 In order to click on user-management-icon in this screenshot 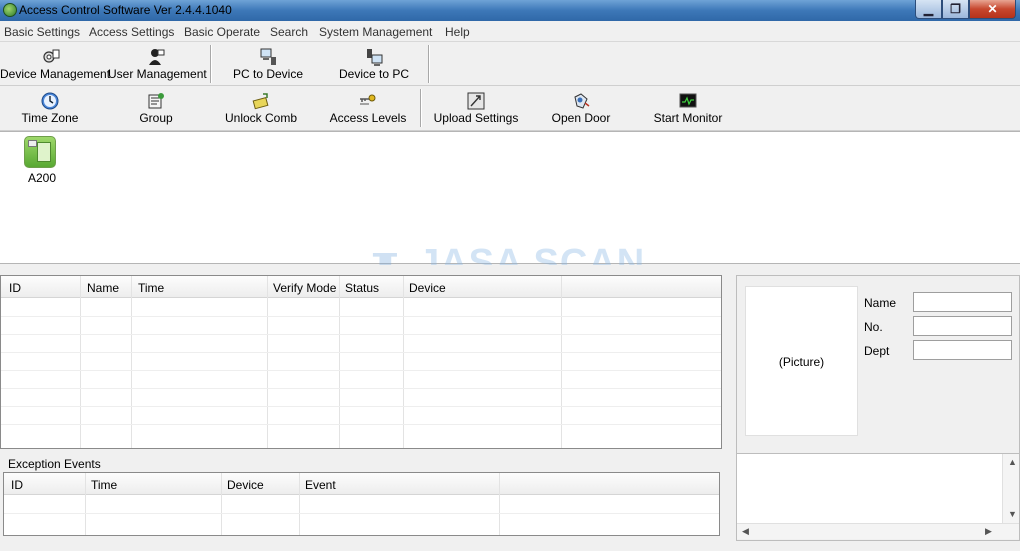, I will do `click(156, 57)`.